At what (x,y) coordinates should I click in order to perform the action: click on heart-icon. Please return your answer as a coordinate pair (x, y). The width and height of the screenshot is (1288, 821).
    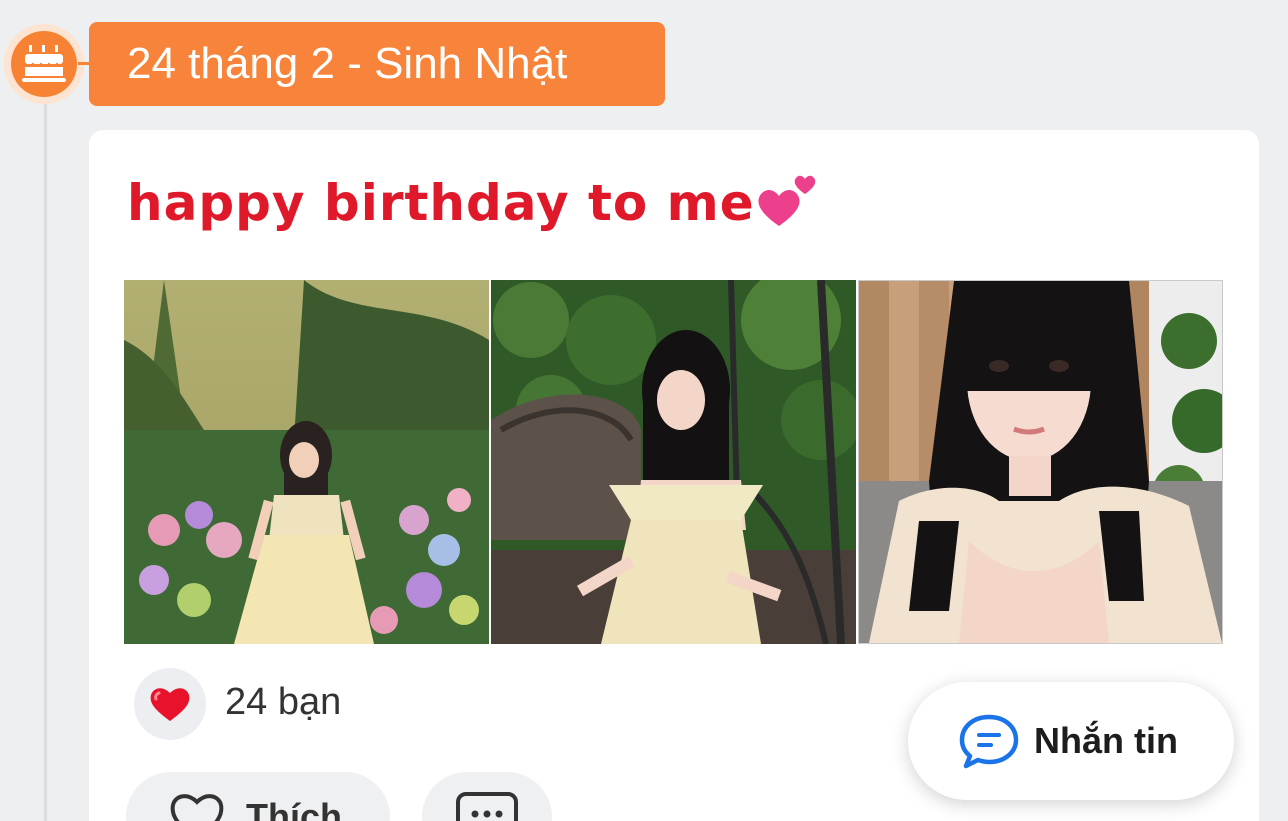
    Looking at the image, I should click on (170, 704).